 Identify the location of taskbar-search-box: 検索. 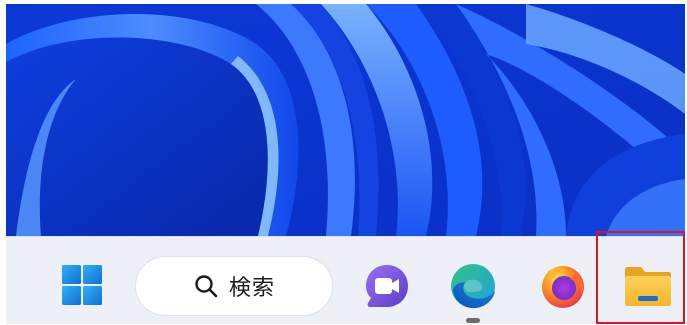
(234, 286).